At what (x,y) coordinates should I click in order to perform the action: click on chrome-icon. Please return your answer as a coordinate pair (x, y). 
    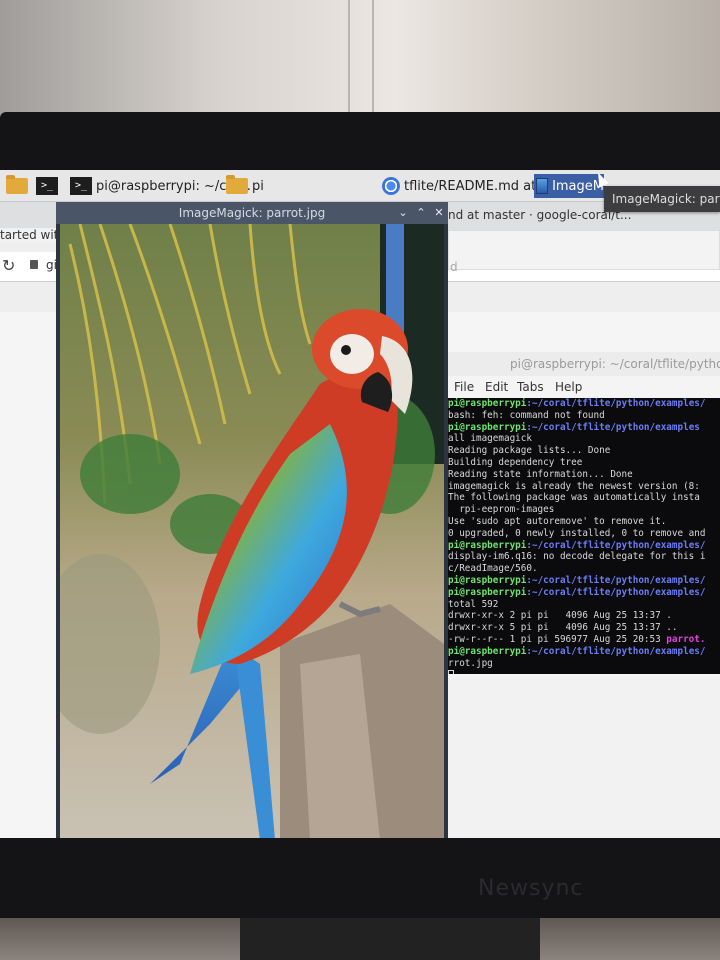
    Looking at the image, I should click on (391, 186).